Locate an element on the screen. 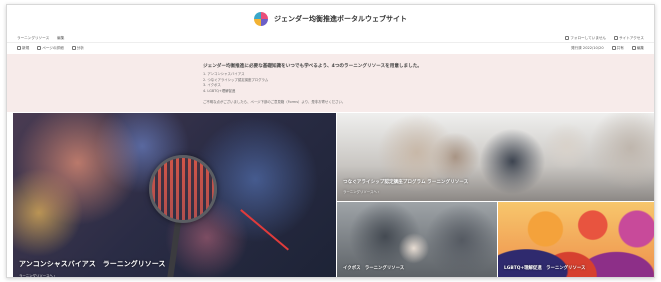  new-label: 新規 is located at coordinates (26, 47).